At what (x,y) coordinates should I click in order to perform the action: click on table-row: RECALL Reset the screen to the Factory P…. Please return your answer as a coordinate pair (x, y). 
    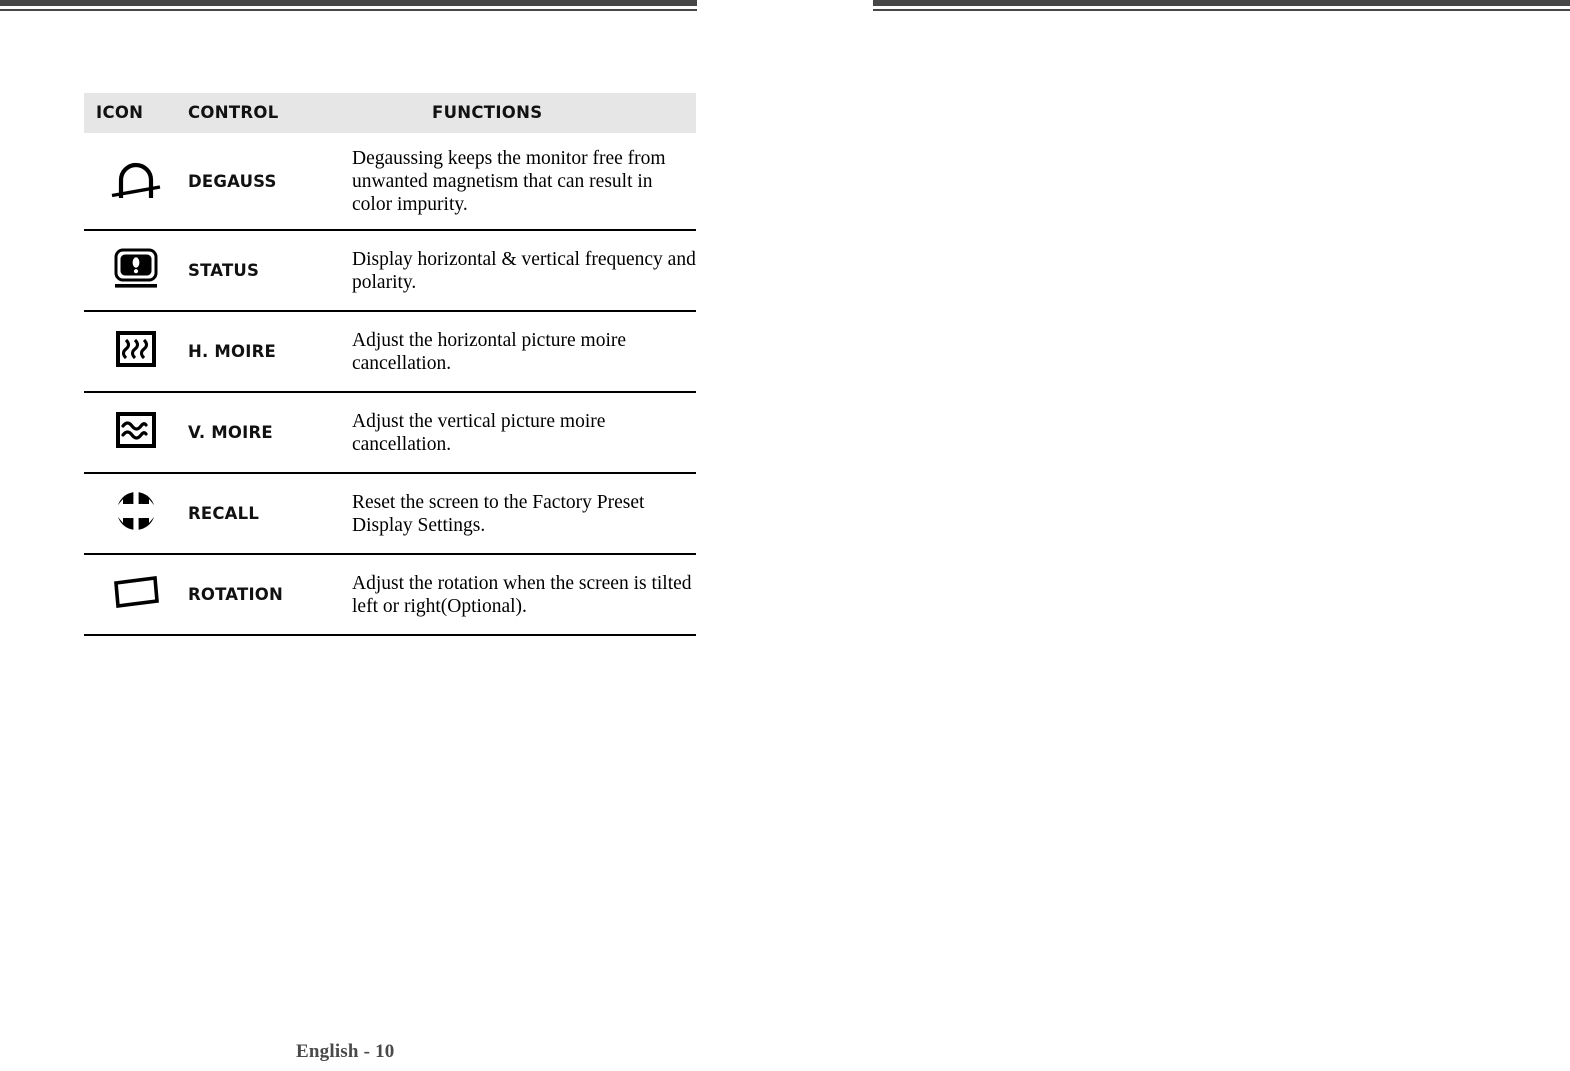
    Looking at the image, I should click on (390, 513).